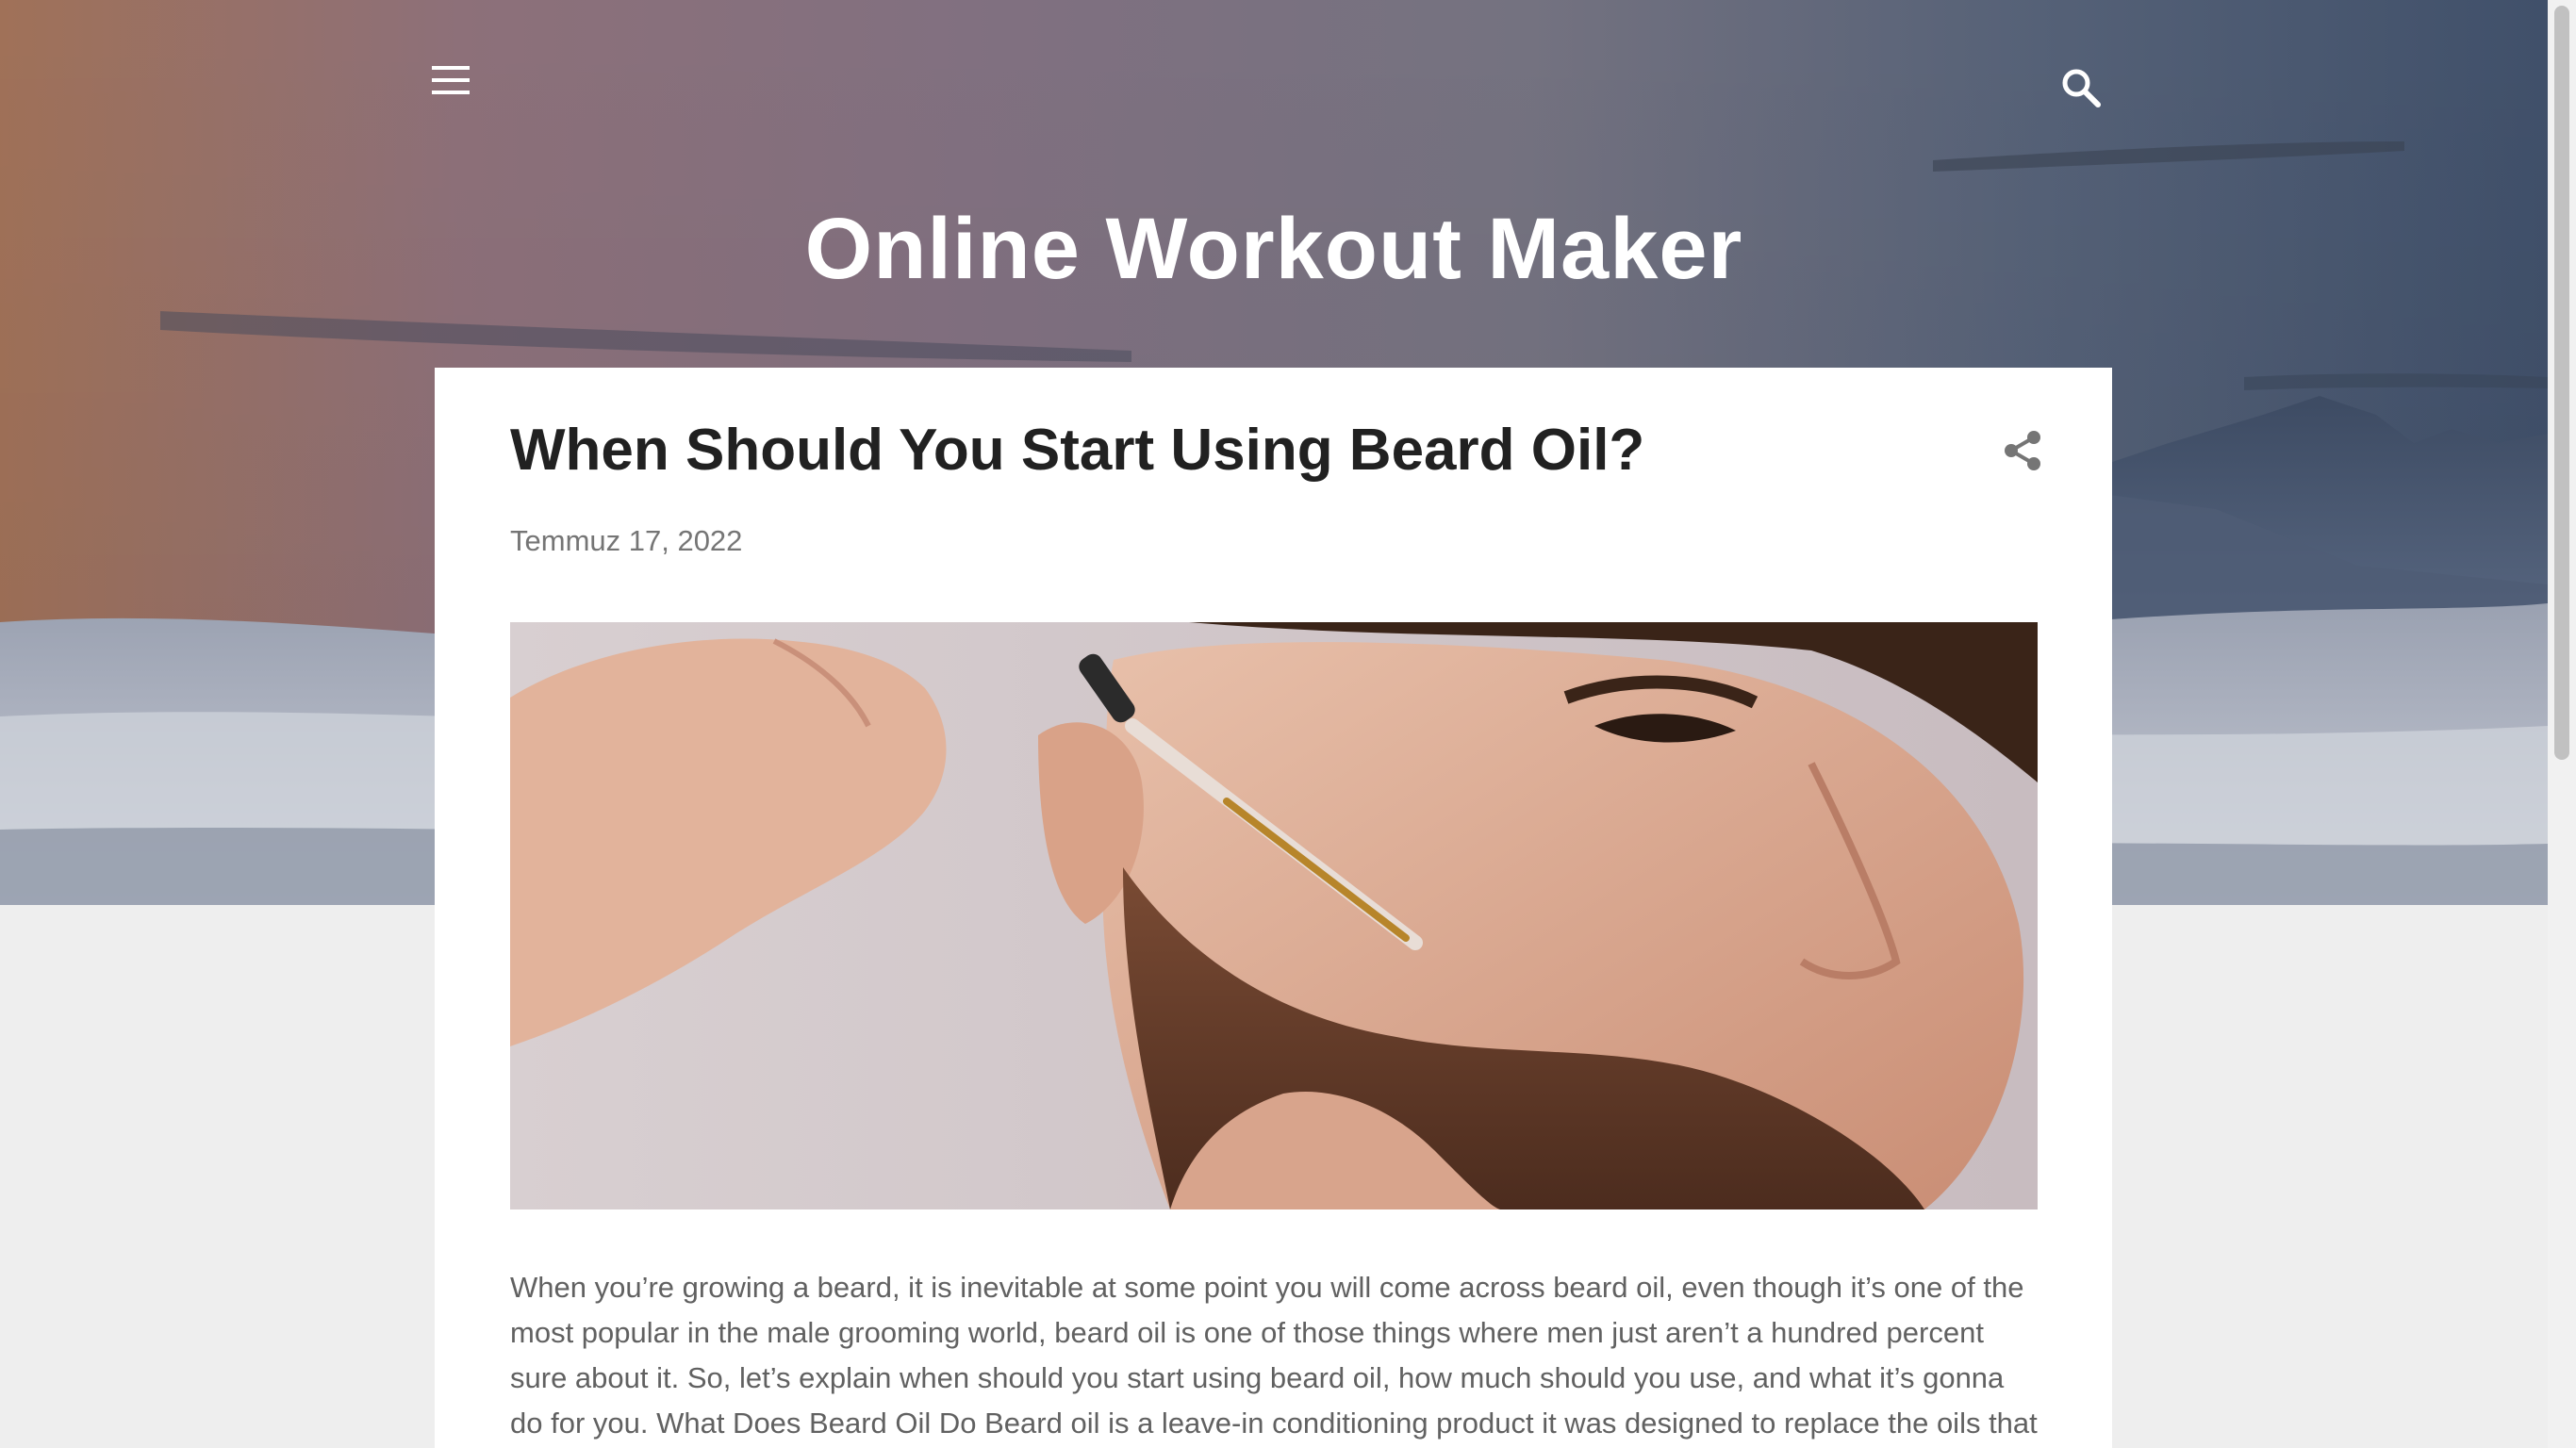 This screenshot has height=1448, width=2576. What do you see at coordinates (1077, 450) in the screenshot?
I see `post-title: When Should You Start Using Beard Oil?` at bounding box center [1077, 450].